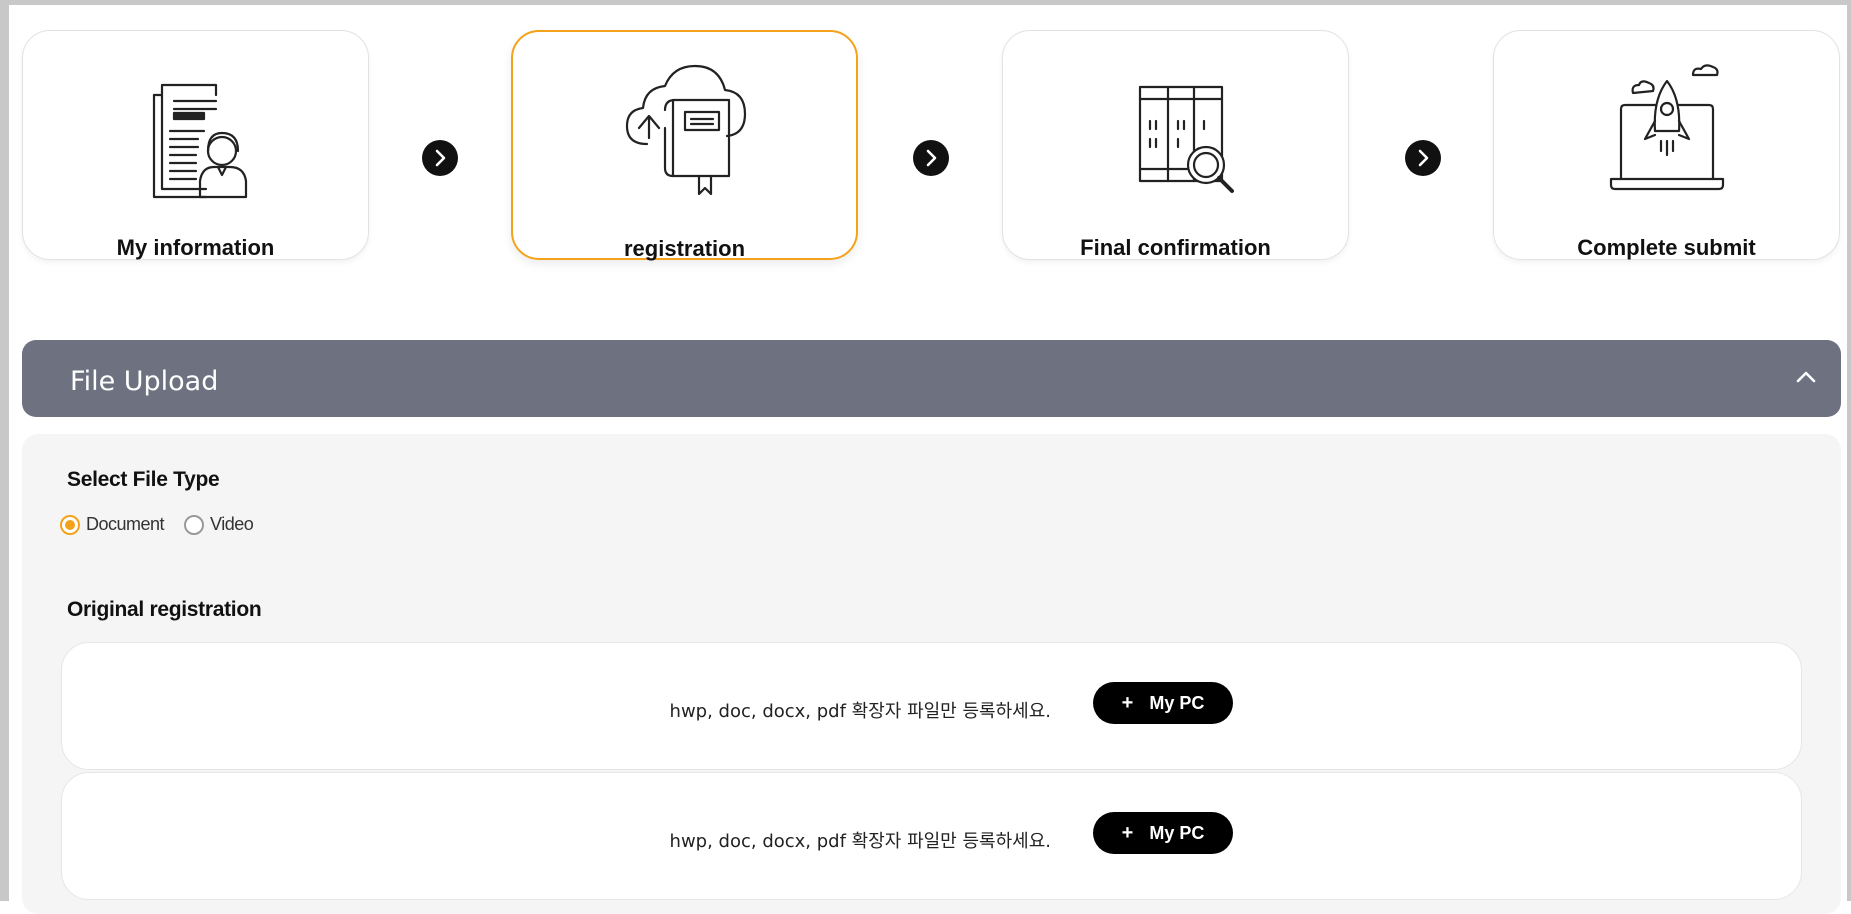  I want to click on file-type-radio-group: Document Video, so click(166, 524).